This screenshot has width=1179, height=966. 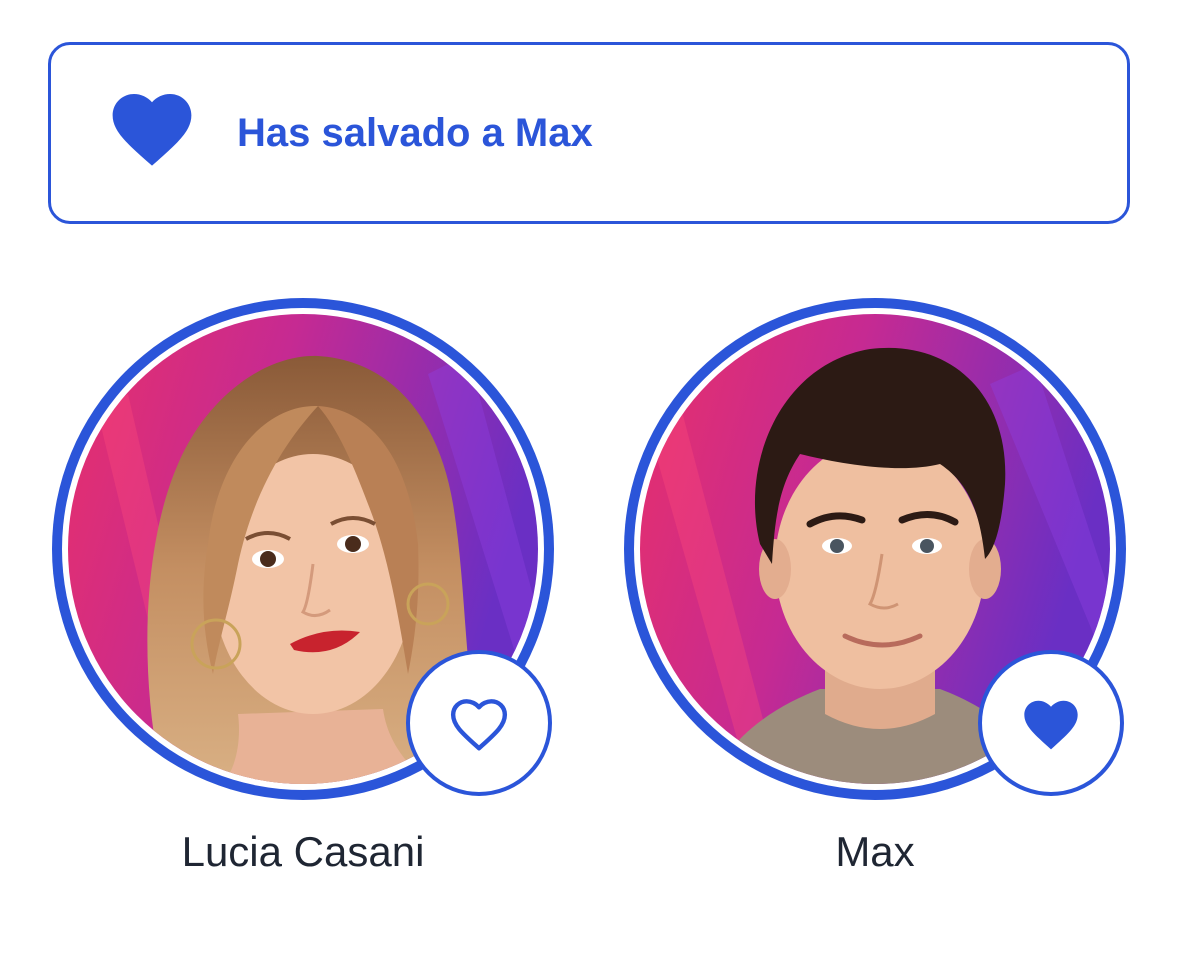 I want to click on heart-outline-icon, so click(x=479, y=725).